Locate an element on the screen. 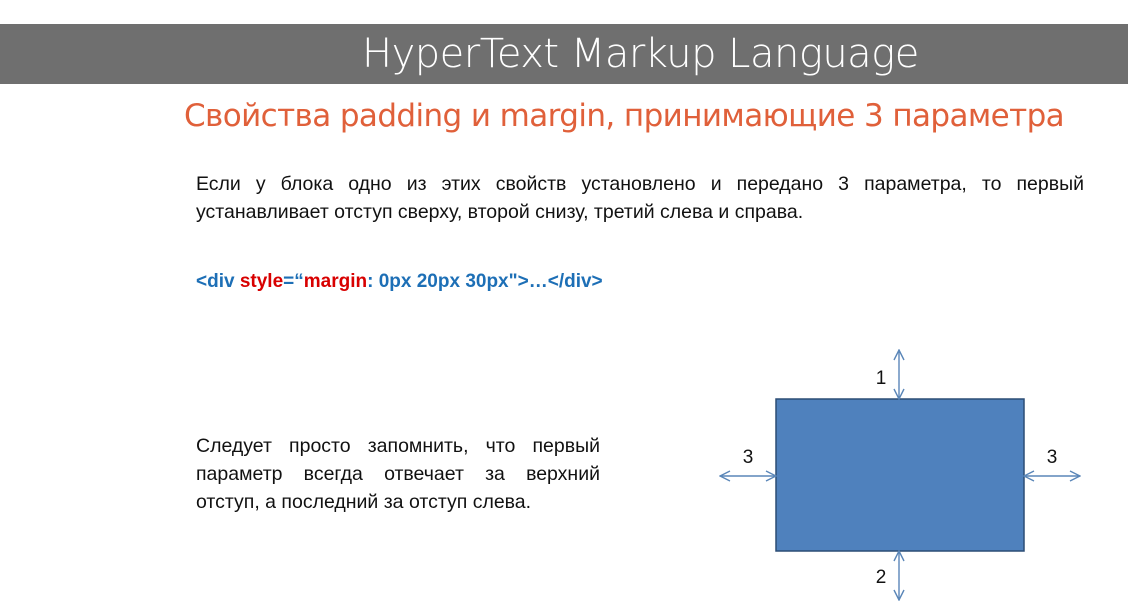 This screenshot has height=612, width=1128. label-top: 1 is located at coordinates (881, 378).